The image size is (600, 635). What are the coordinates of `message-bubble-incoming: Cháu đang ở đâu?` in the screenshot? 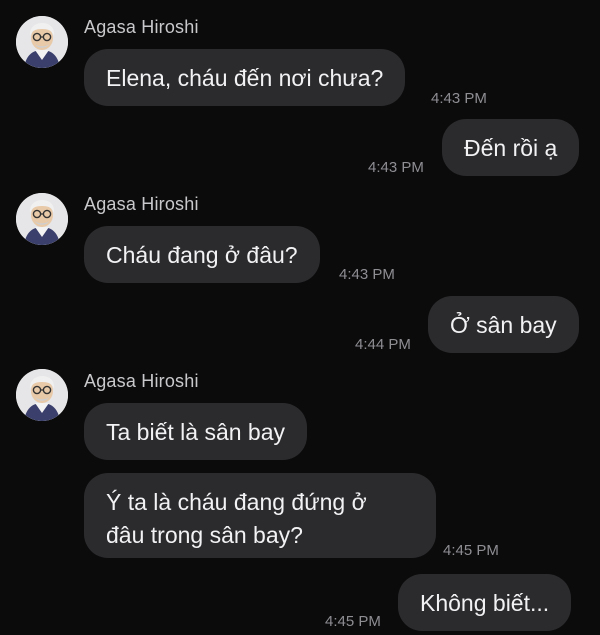 It's located at (202, 254).